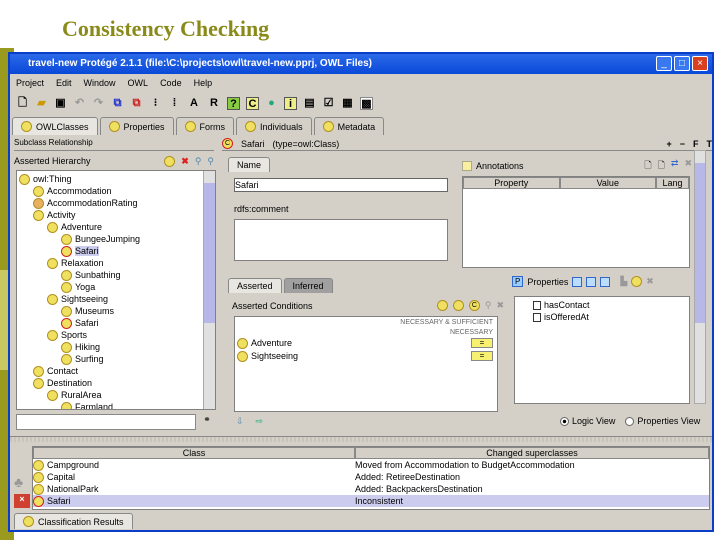 The height and width of the screenshot is (540, 720). Describe the element at coordinates (198, 161) in the screenshot. I see `find-icon: ⚲` at that location.